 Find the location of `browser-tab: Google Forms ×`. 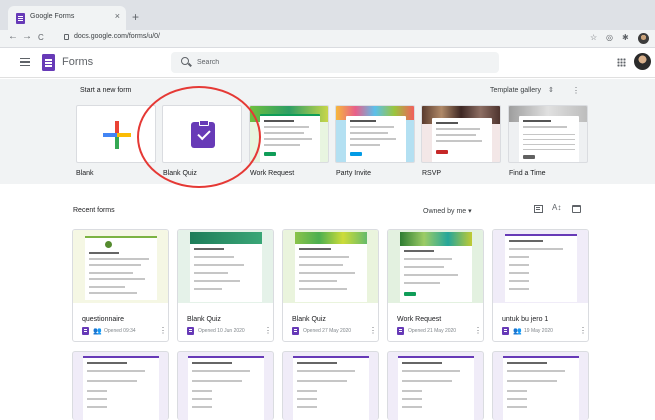

browser-tab: Google Forms × is located at coordinates (67, 18).